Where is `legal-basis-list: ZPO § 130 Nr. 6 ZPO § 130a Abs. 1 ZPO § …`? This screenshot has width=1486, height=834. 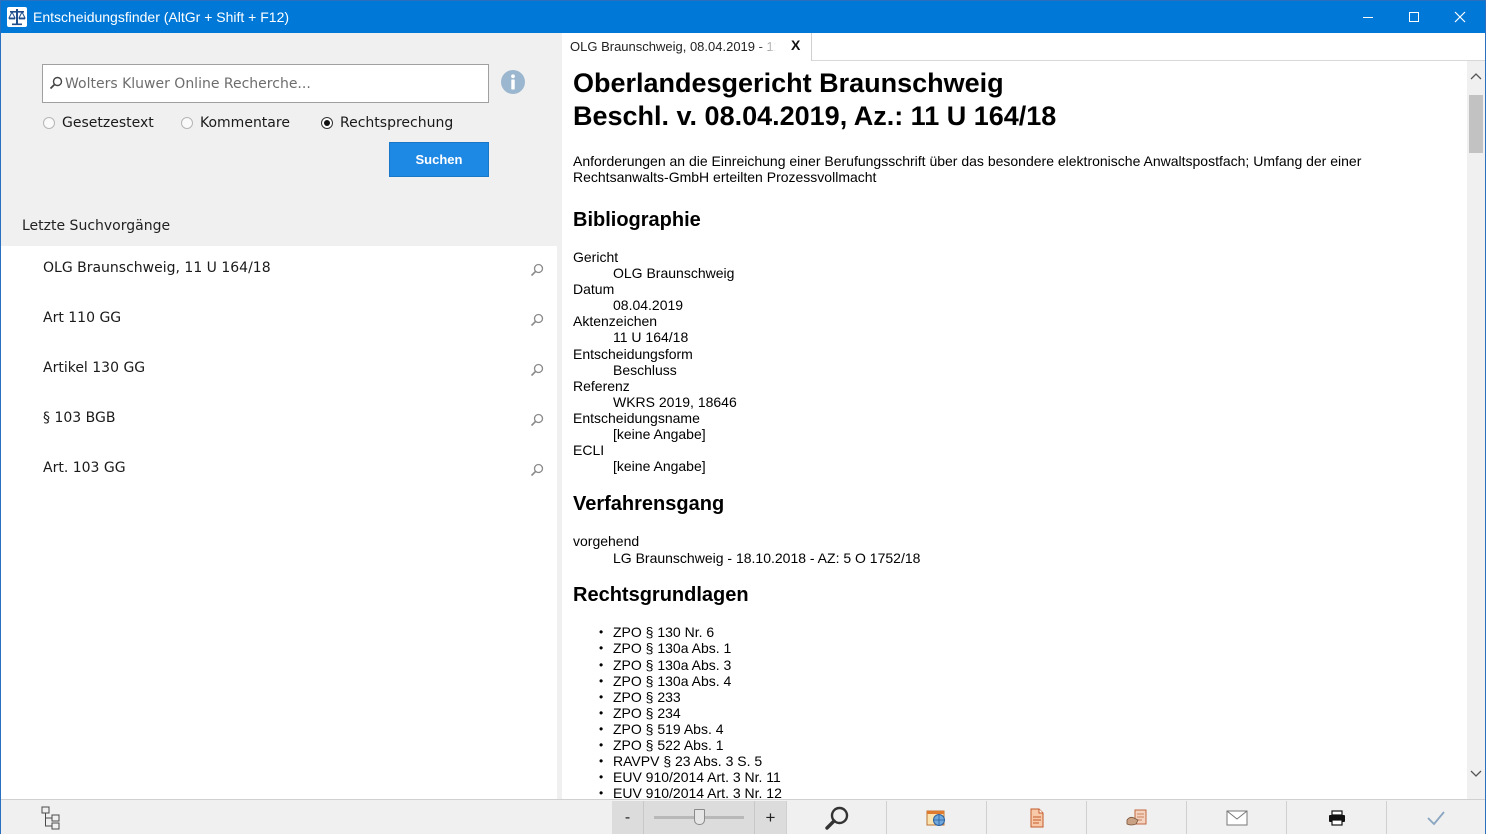
legal-basis-list: ZPO § 130 Nr. 6 ZPO § 130a Abs. 1 ZPO § … is located at coordinates (1013, 711).